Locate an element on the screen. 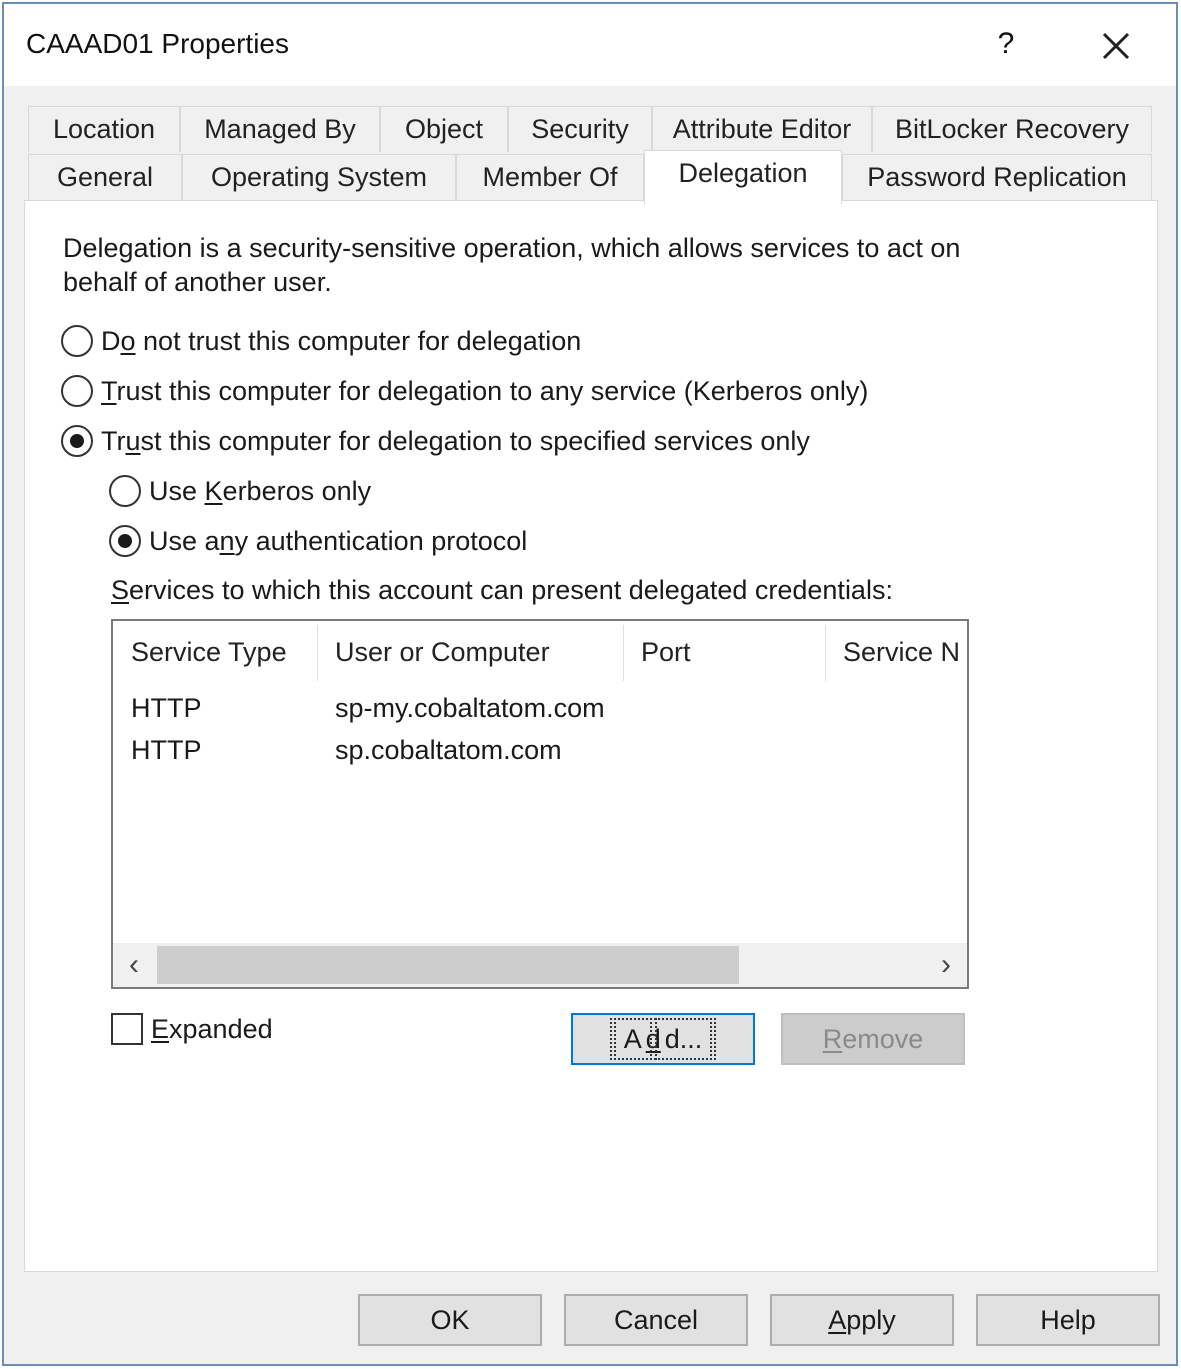 The image size is (1181, 1369). window-title: CAAAD01 Properties is located at coordinates (158, 43).